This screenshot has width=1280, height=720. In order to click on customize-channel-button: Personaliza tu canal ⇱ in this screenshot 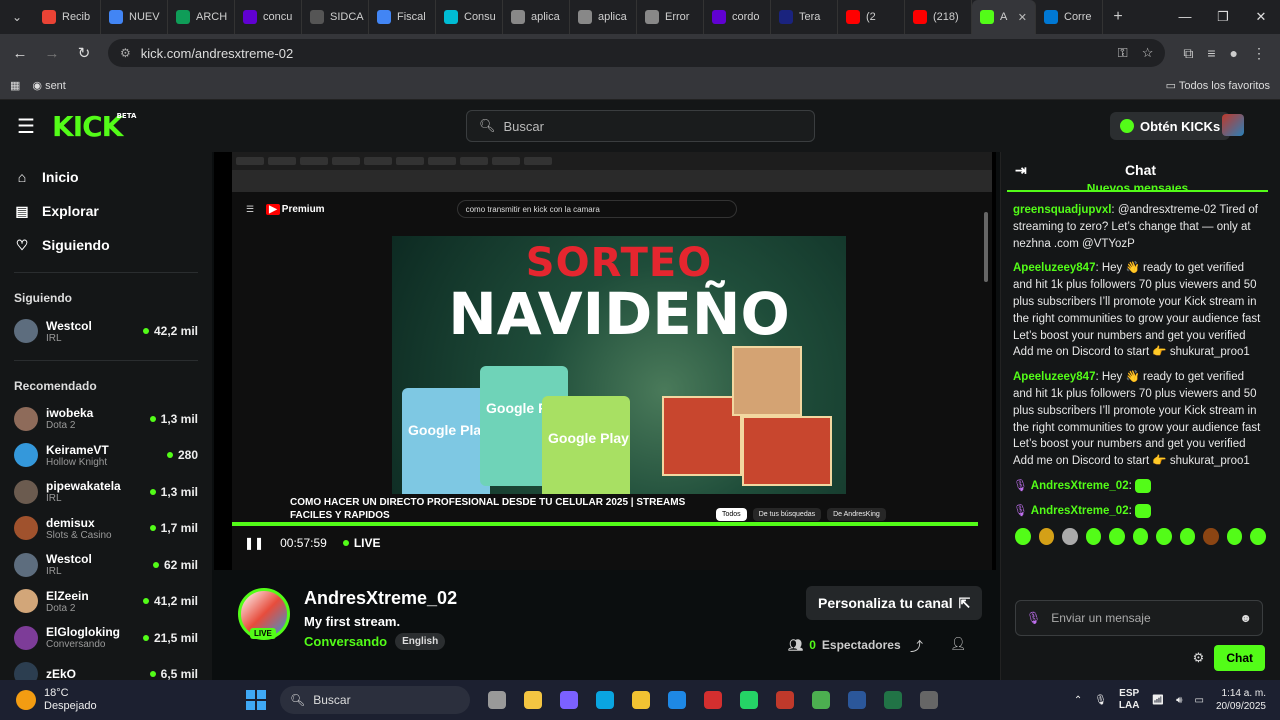, I will do `click(894, 603)`.